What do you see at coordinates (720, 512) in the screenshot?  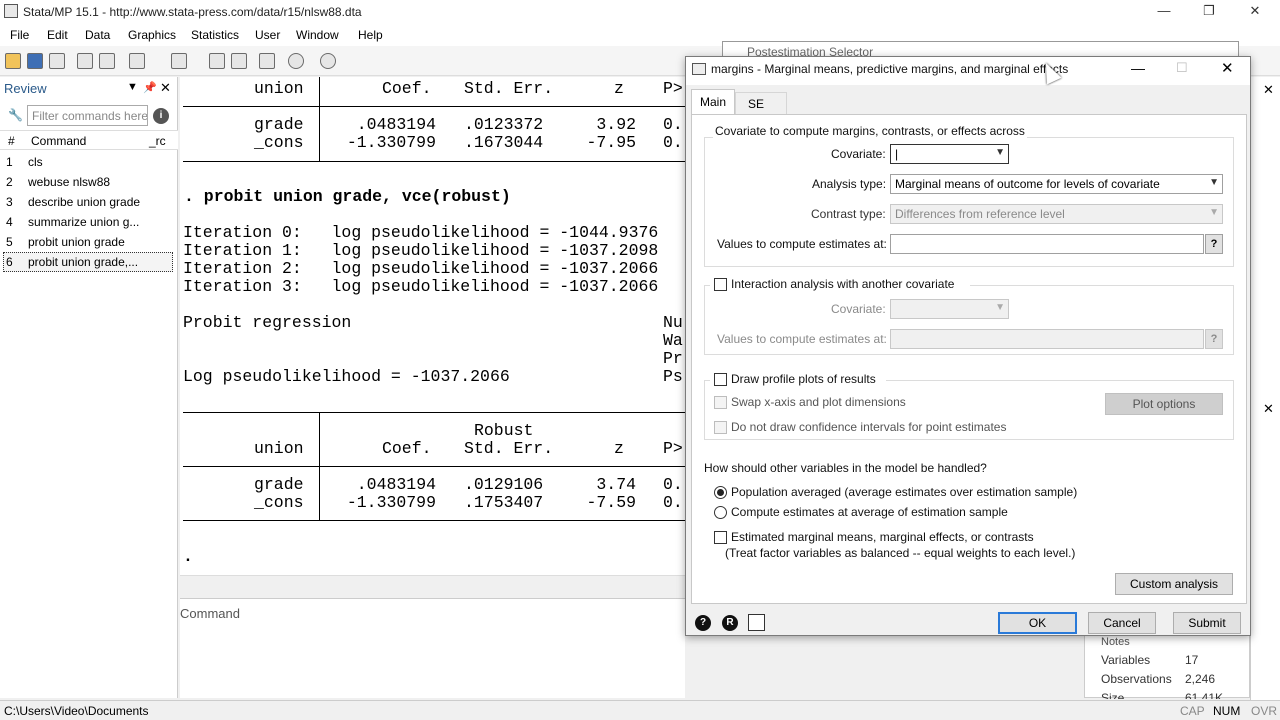 I see `at-average-radio` at bounding box center [720, 512].